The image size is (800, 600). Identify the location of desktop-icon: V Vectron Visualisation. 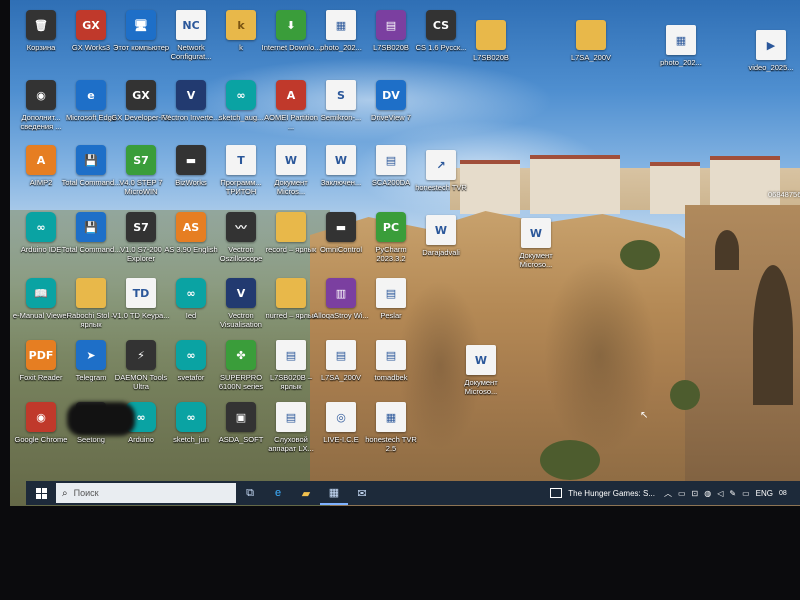
(241, 313).